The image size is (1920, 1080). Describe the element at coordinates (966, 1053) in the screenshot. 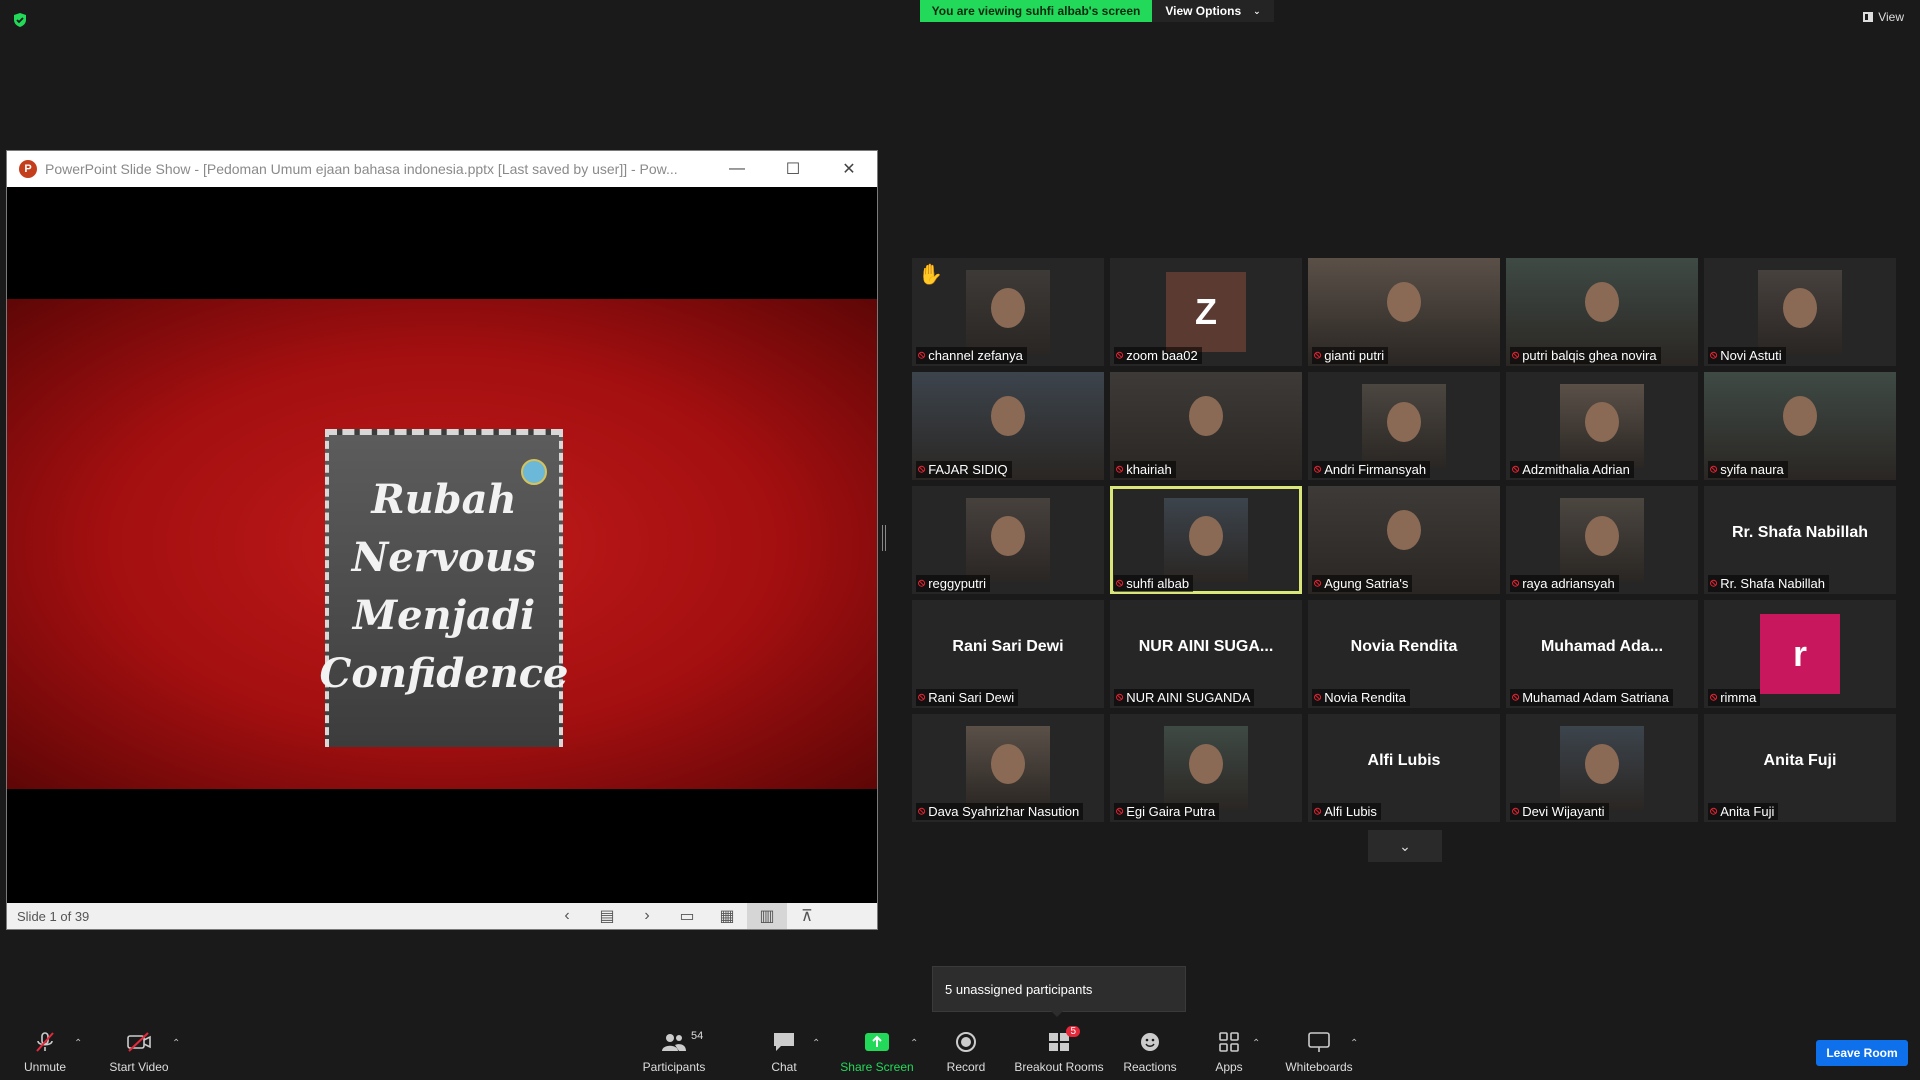

I see `record-button: Record` at that location.